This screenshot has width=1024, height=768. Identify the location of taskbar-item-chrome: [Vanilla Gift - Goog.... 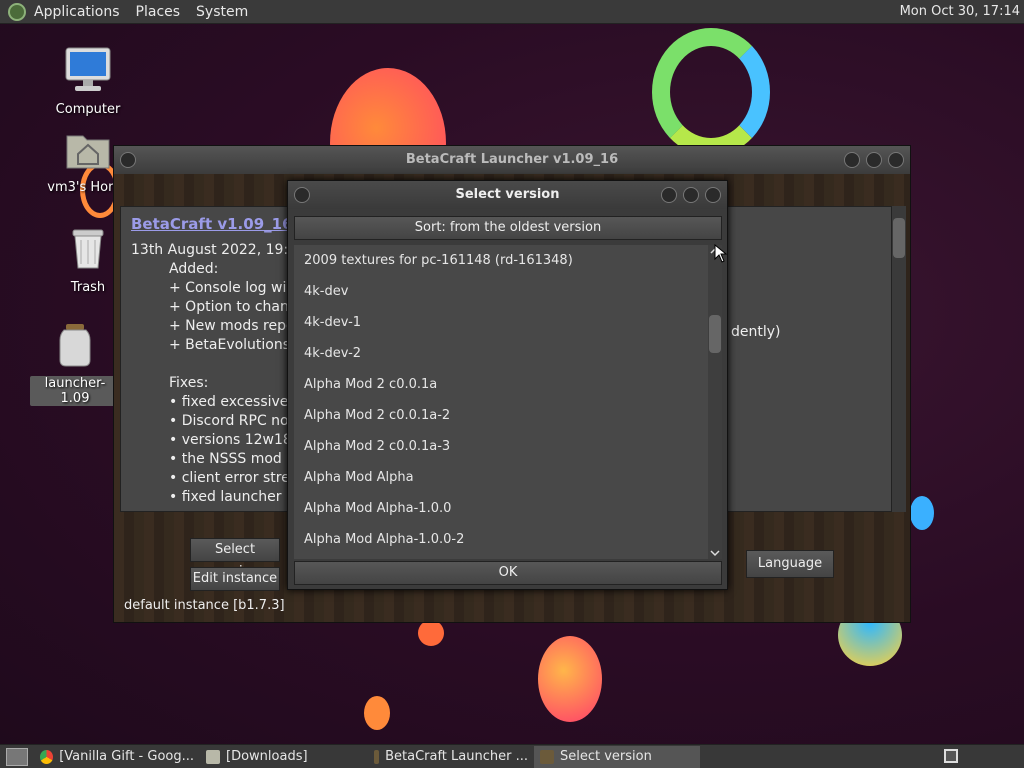
(117, 757).